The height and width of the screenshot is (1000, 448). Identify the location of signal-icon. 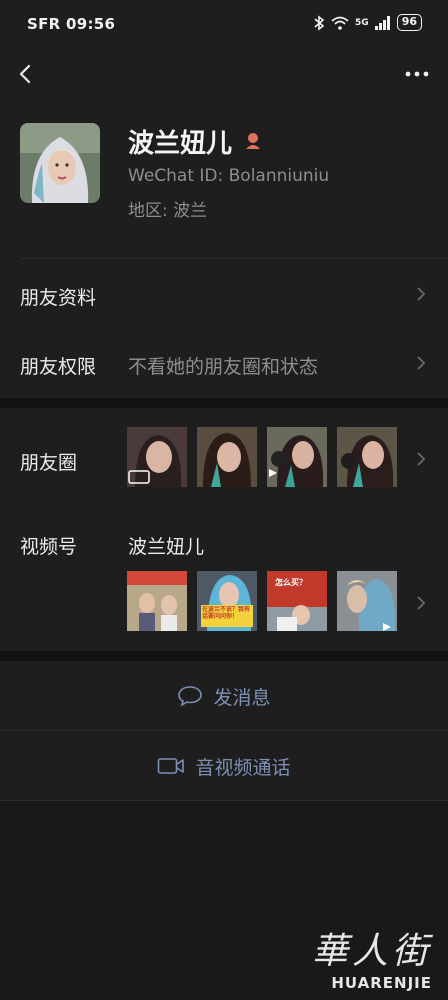
(382, 22).